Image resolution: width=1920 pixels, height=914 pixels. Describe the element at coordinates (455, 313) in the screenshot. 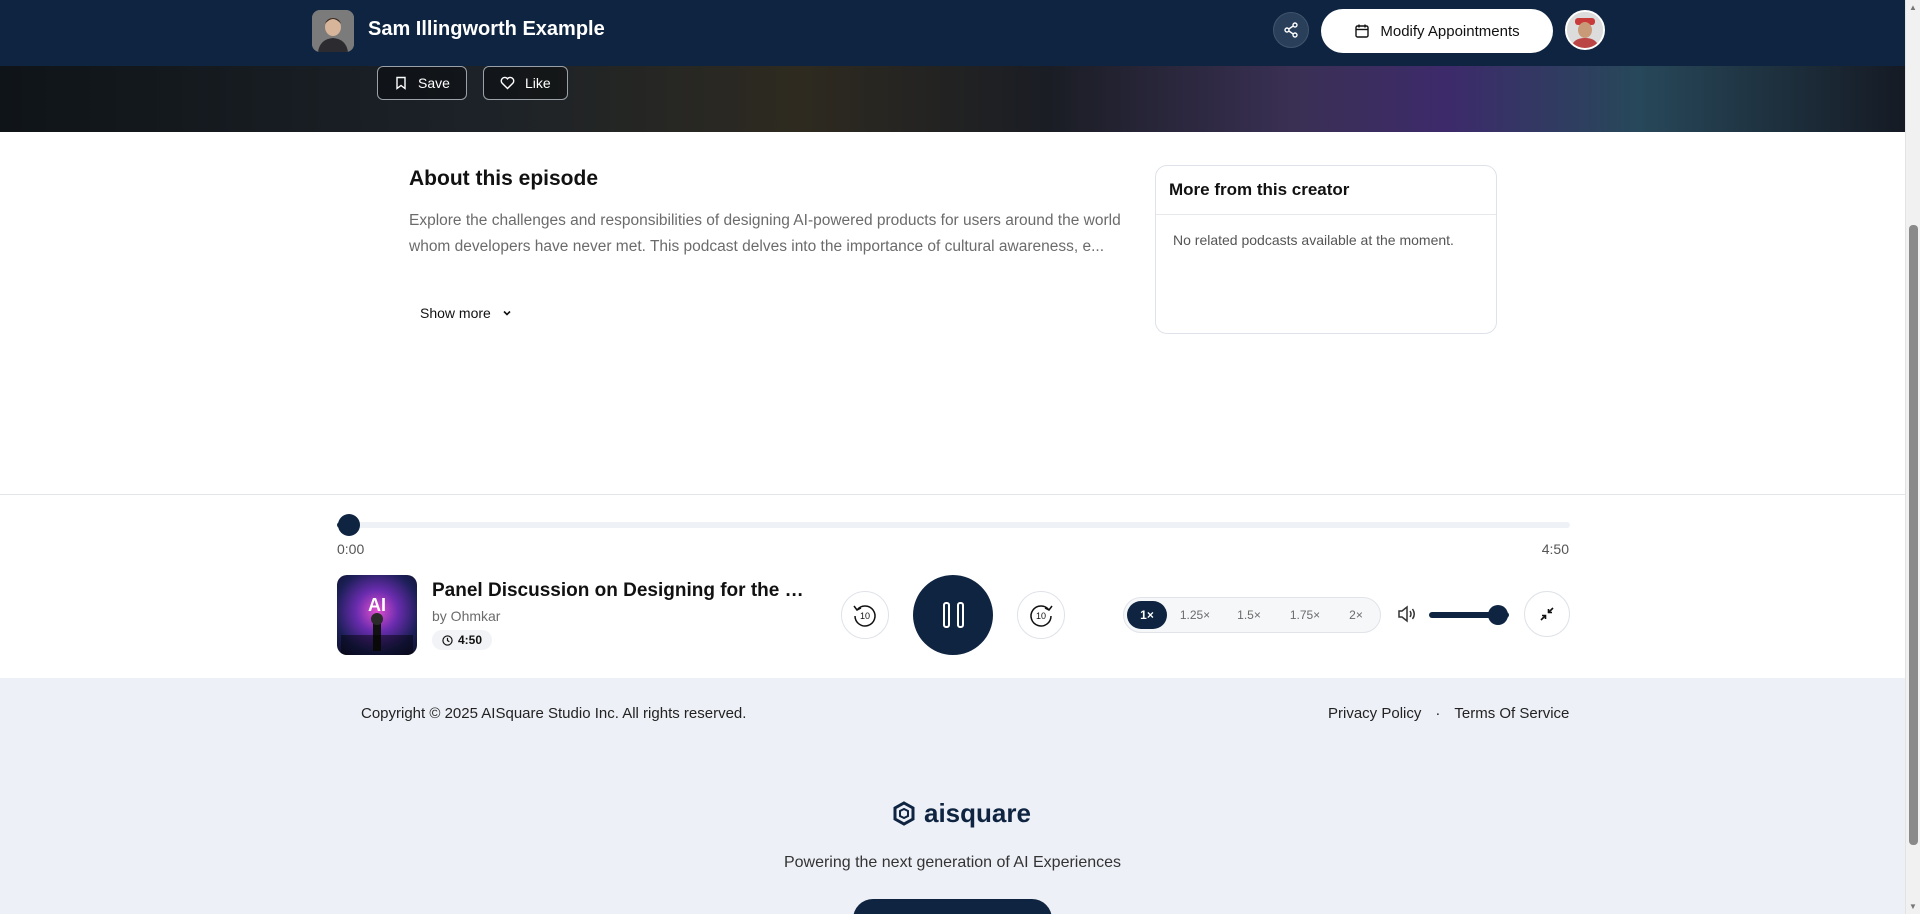

I see `show-more-label: Show more` at that location.